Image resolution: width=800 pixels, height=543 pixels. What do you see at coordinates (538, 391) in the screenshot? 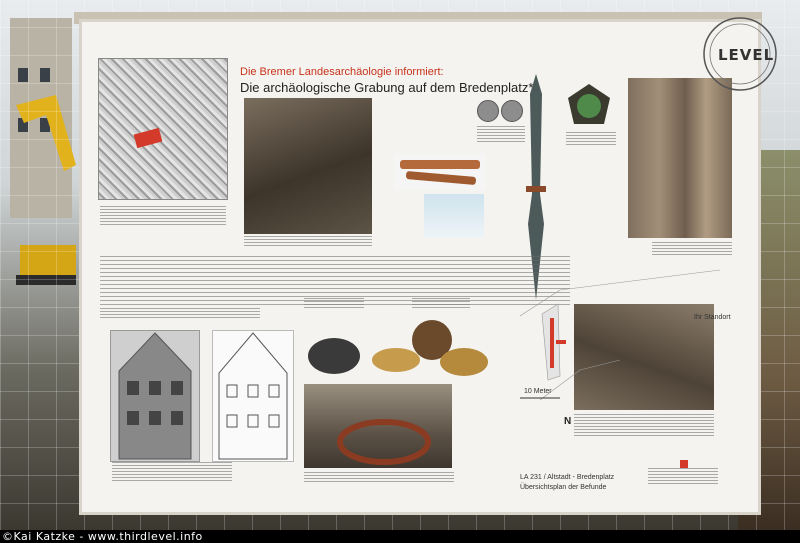
I see `plan-scale-label: 10 Meter` at bounding box center [538, 391].